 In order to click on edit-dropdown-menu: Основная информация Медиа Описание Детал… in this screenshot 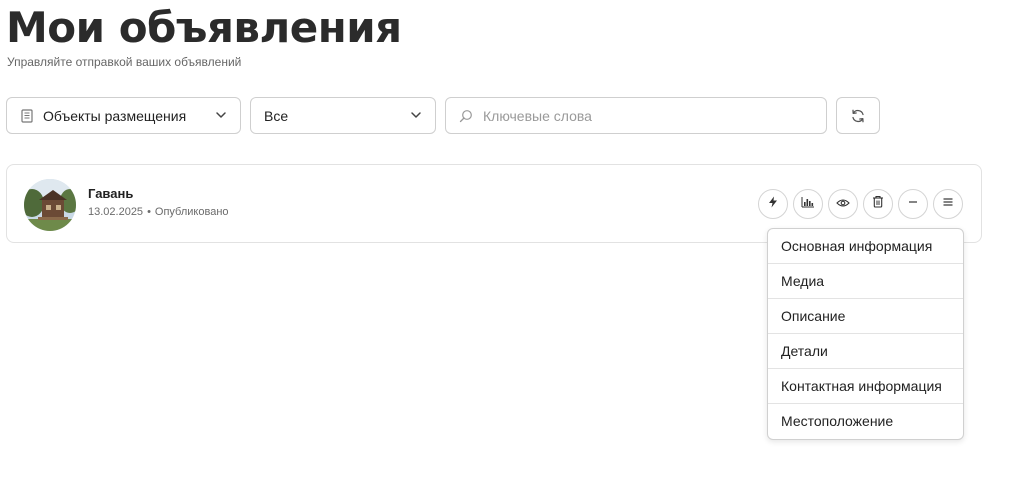, I will do `click(865, 334)`.